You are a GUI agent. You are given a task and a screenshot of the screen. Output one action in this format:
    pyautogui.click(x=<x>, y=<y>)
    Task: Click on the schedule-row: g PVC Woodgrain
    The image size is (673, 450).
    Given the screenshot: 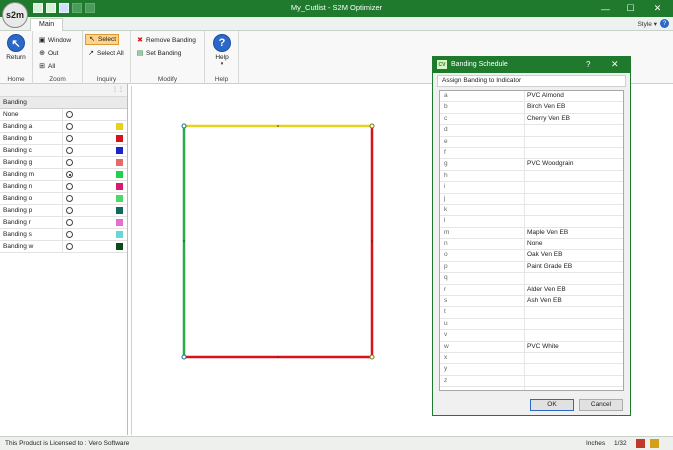 What is the action you would take?
    pyautogui.click(x=531, y=165)
    